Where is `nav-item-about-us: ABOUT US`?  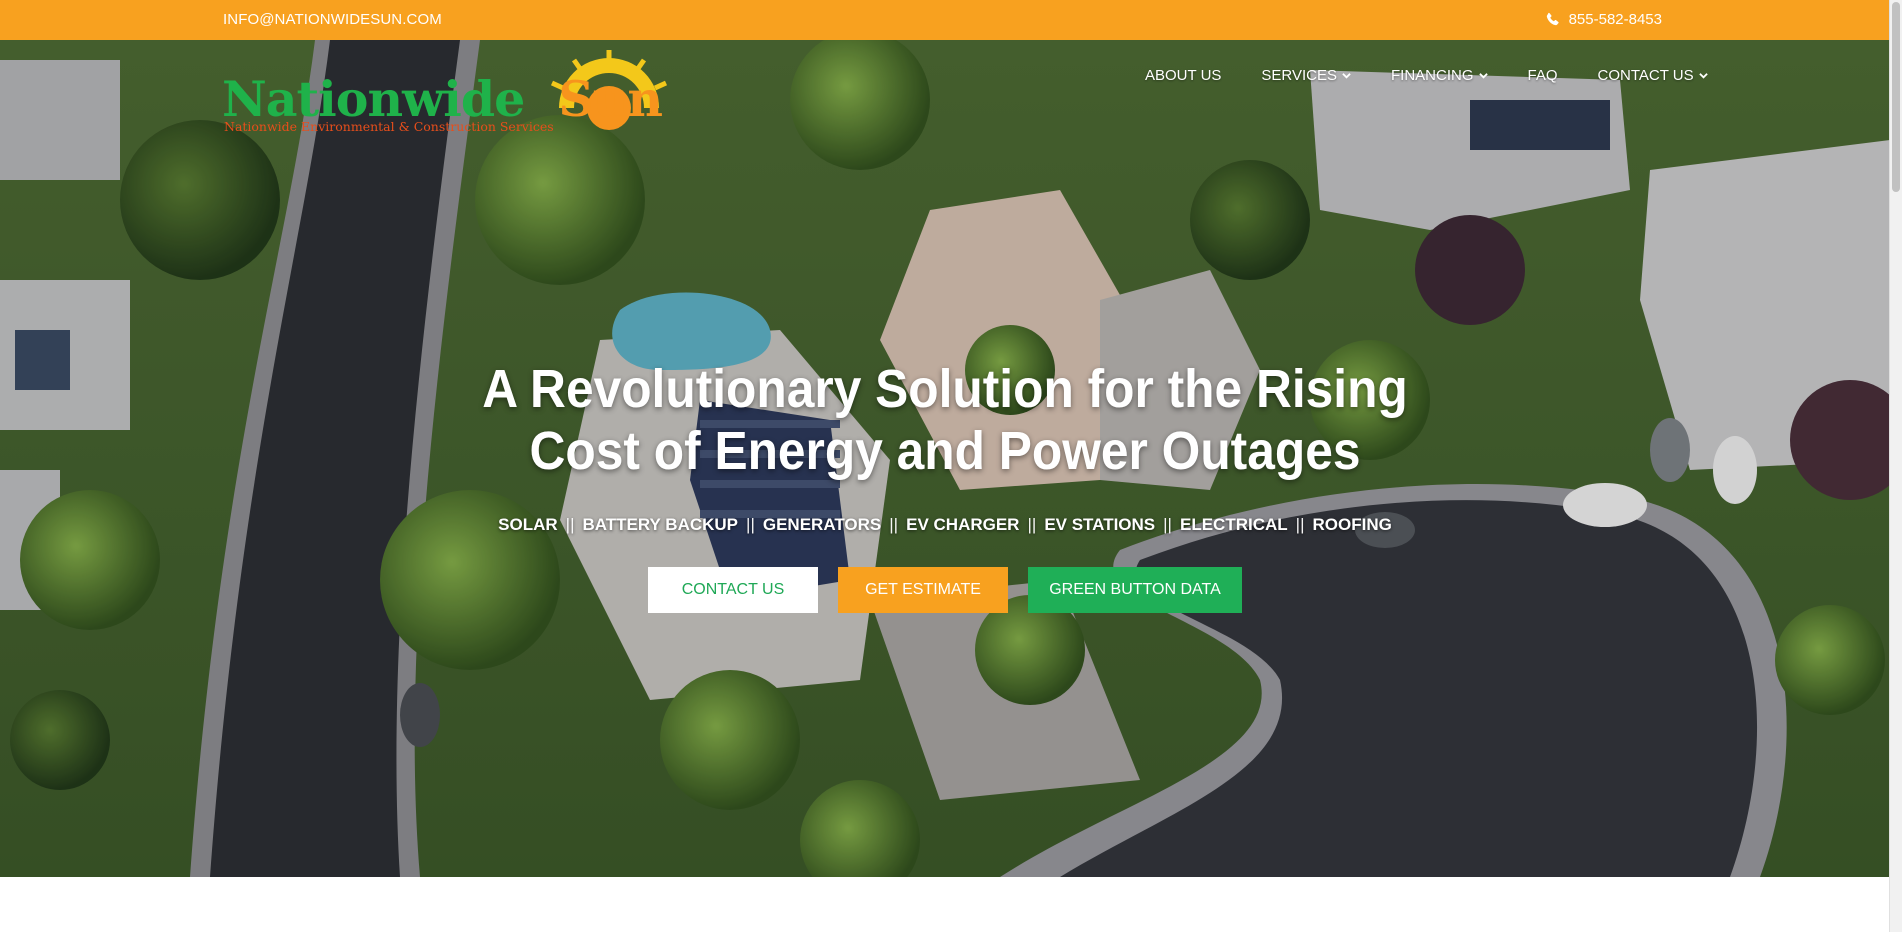 nav-item-about-us: ABOUT US is located at coordinates (1183, 75).